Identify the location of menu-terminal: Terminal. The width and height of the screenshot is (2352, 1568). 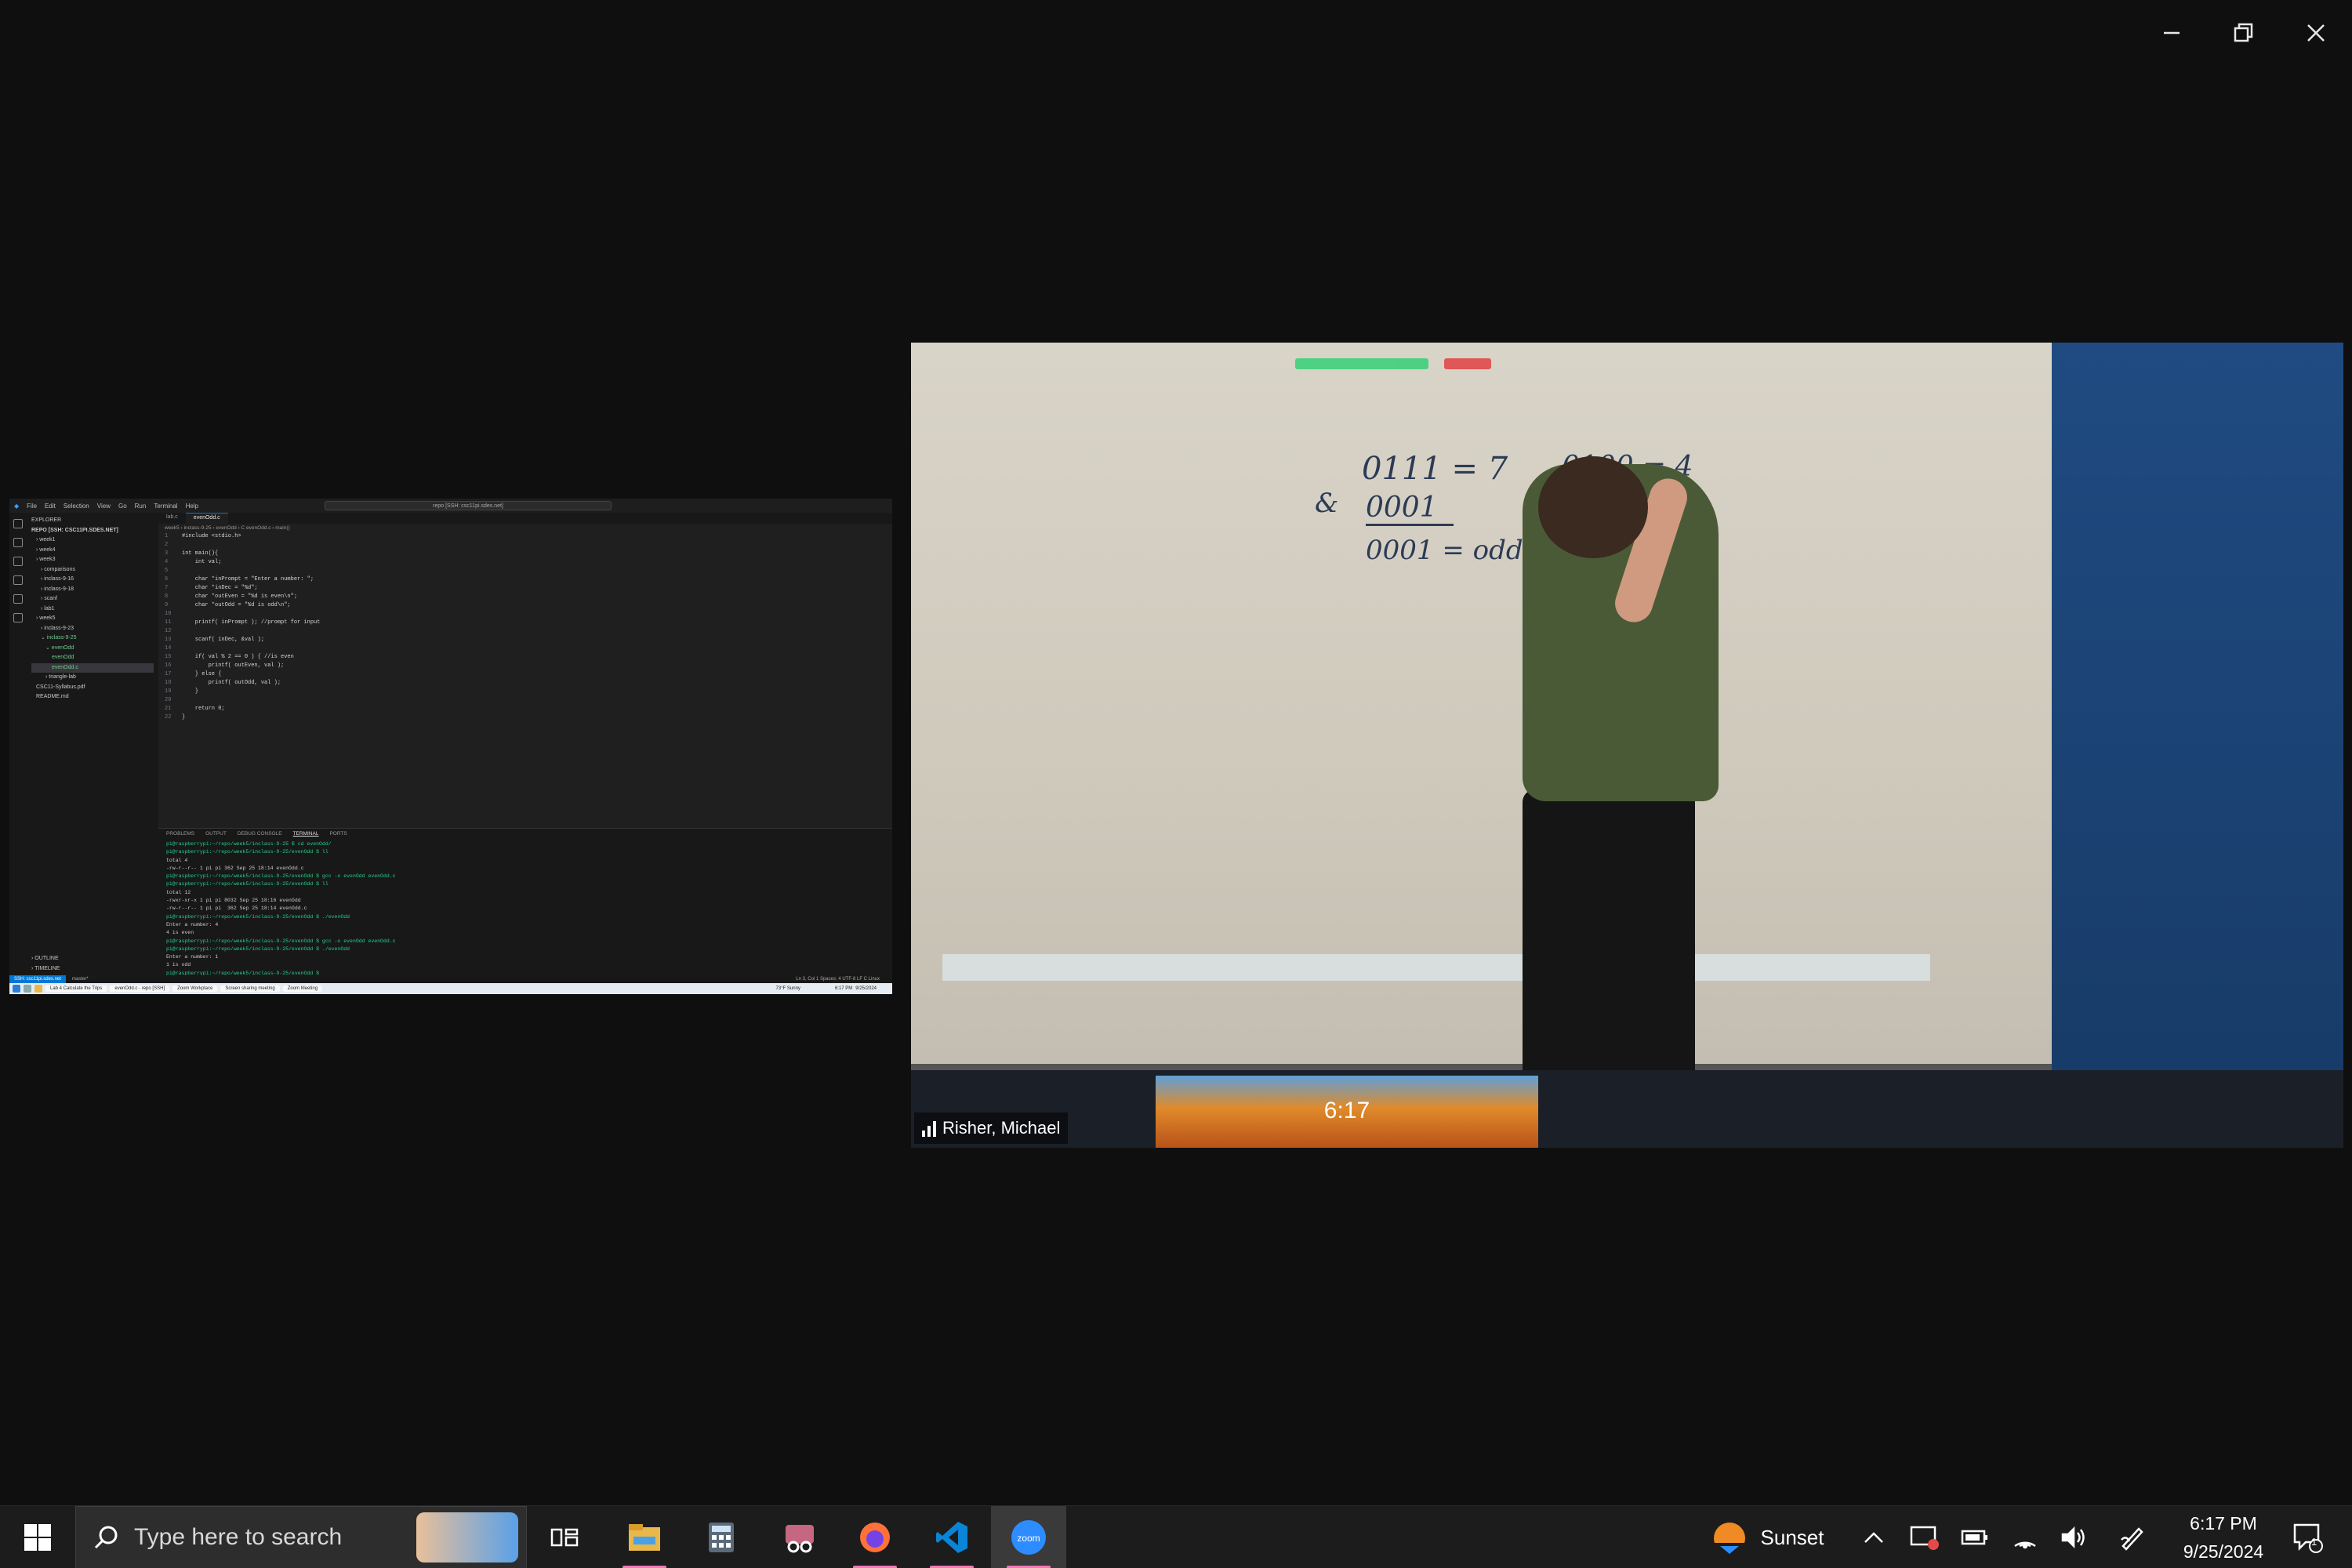
(165, 506).